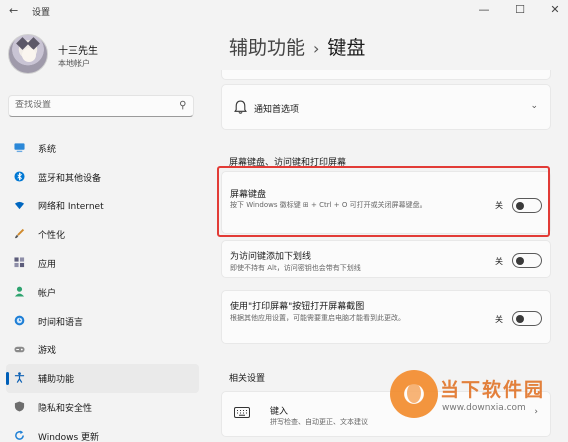 The image size is (568, 442). I want to click on brush-icon, so click(19, 234).